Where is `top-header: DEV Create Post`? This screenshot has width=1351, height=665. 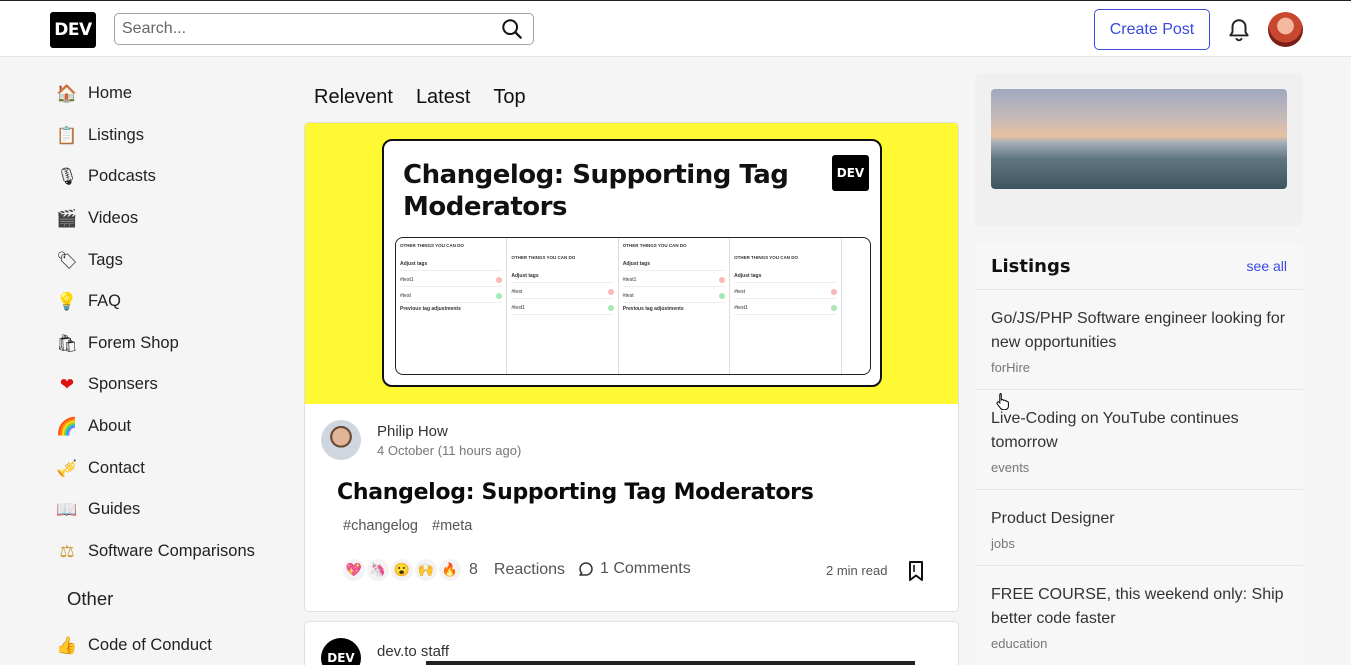
top-header: DEV Create Post is located at coordinates (675, 28).